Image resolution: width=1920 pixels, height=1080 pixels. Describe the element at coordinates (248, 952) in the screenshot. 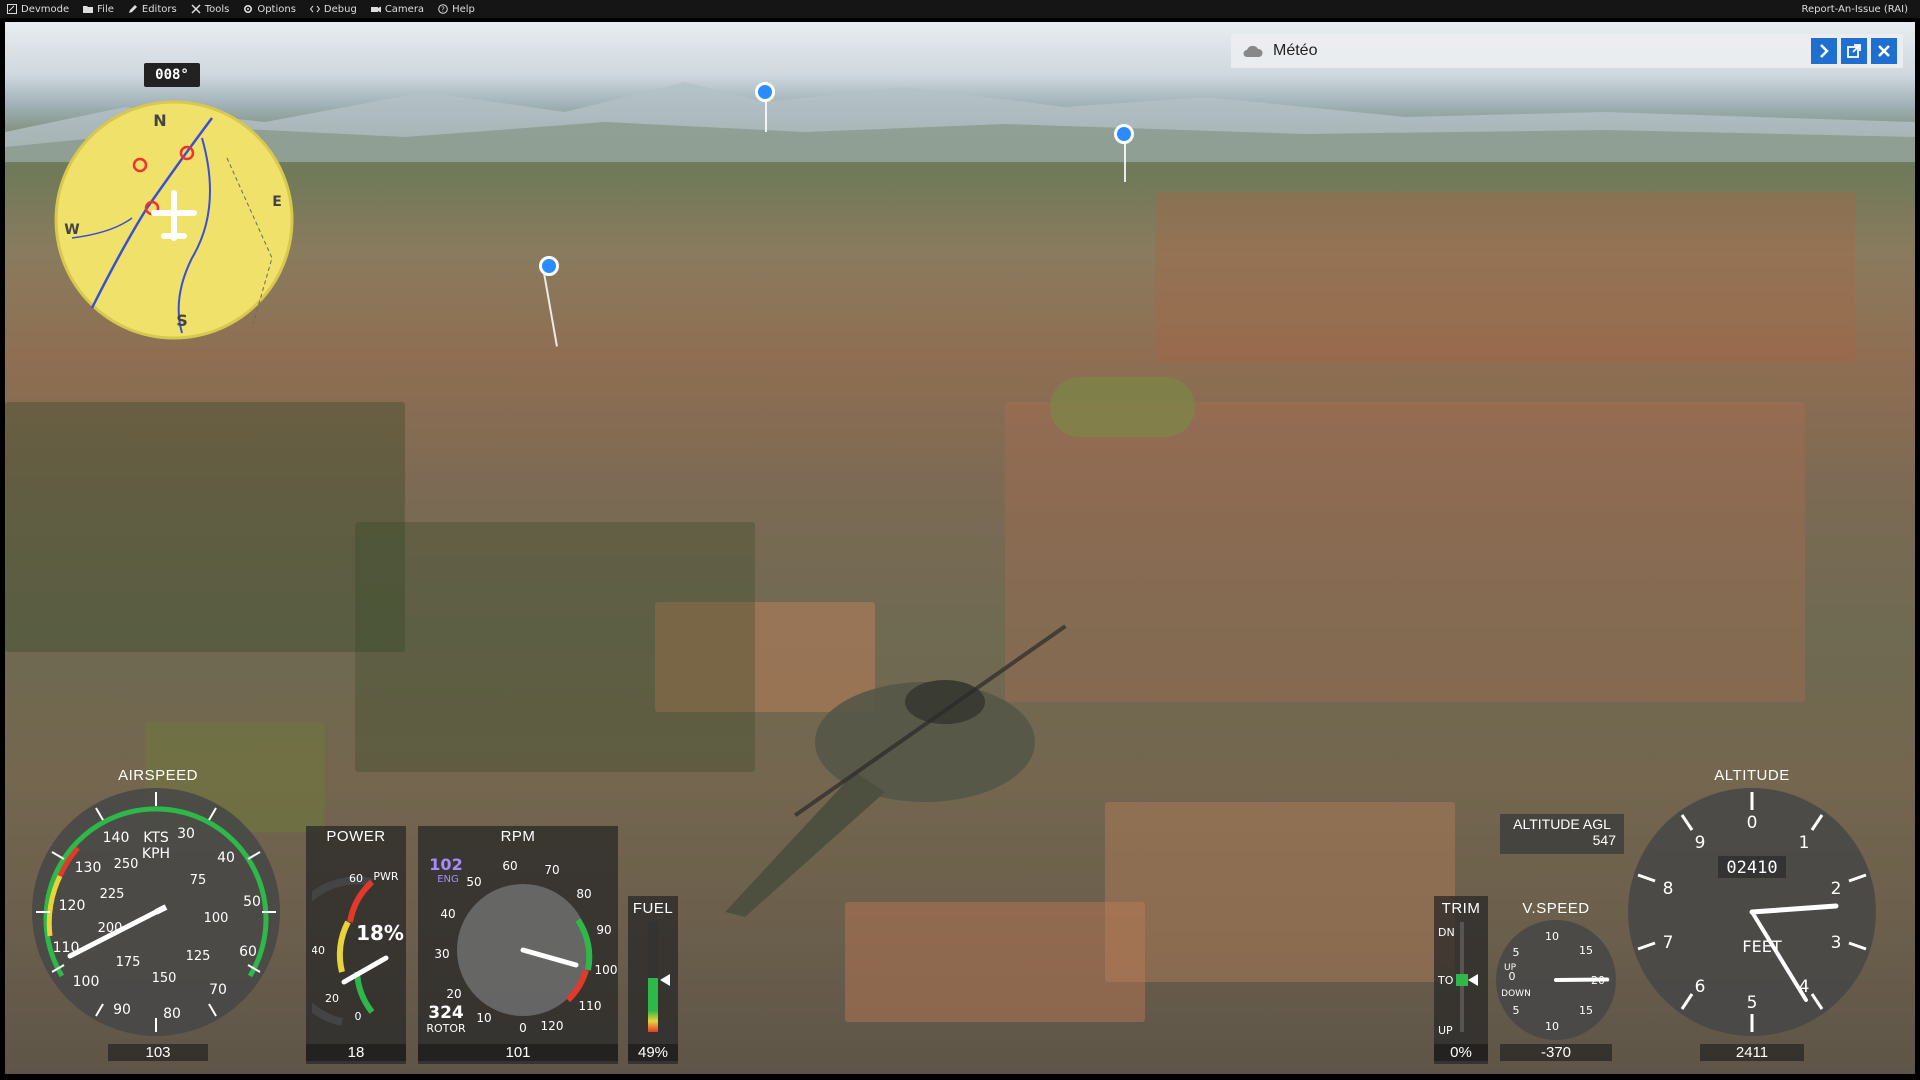

I see `kts-tick: 60` at that location.